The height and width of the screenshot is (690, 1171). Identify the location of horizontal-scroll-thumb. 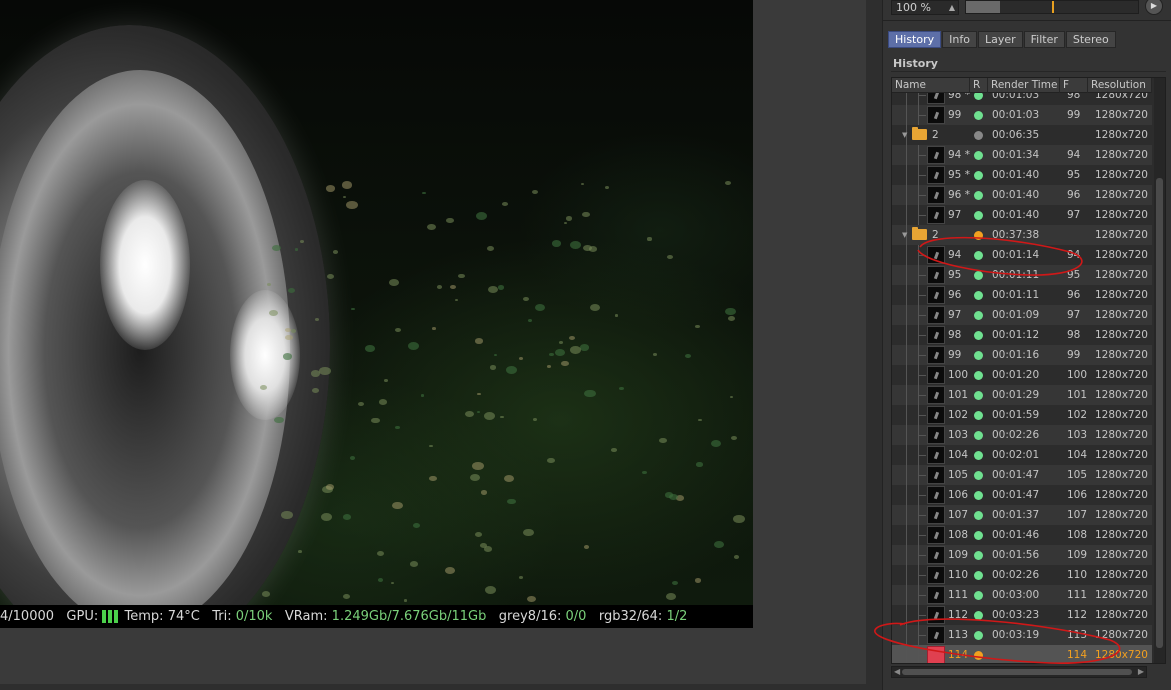
(1017, 672).